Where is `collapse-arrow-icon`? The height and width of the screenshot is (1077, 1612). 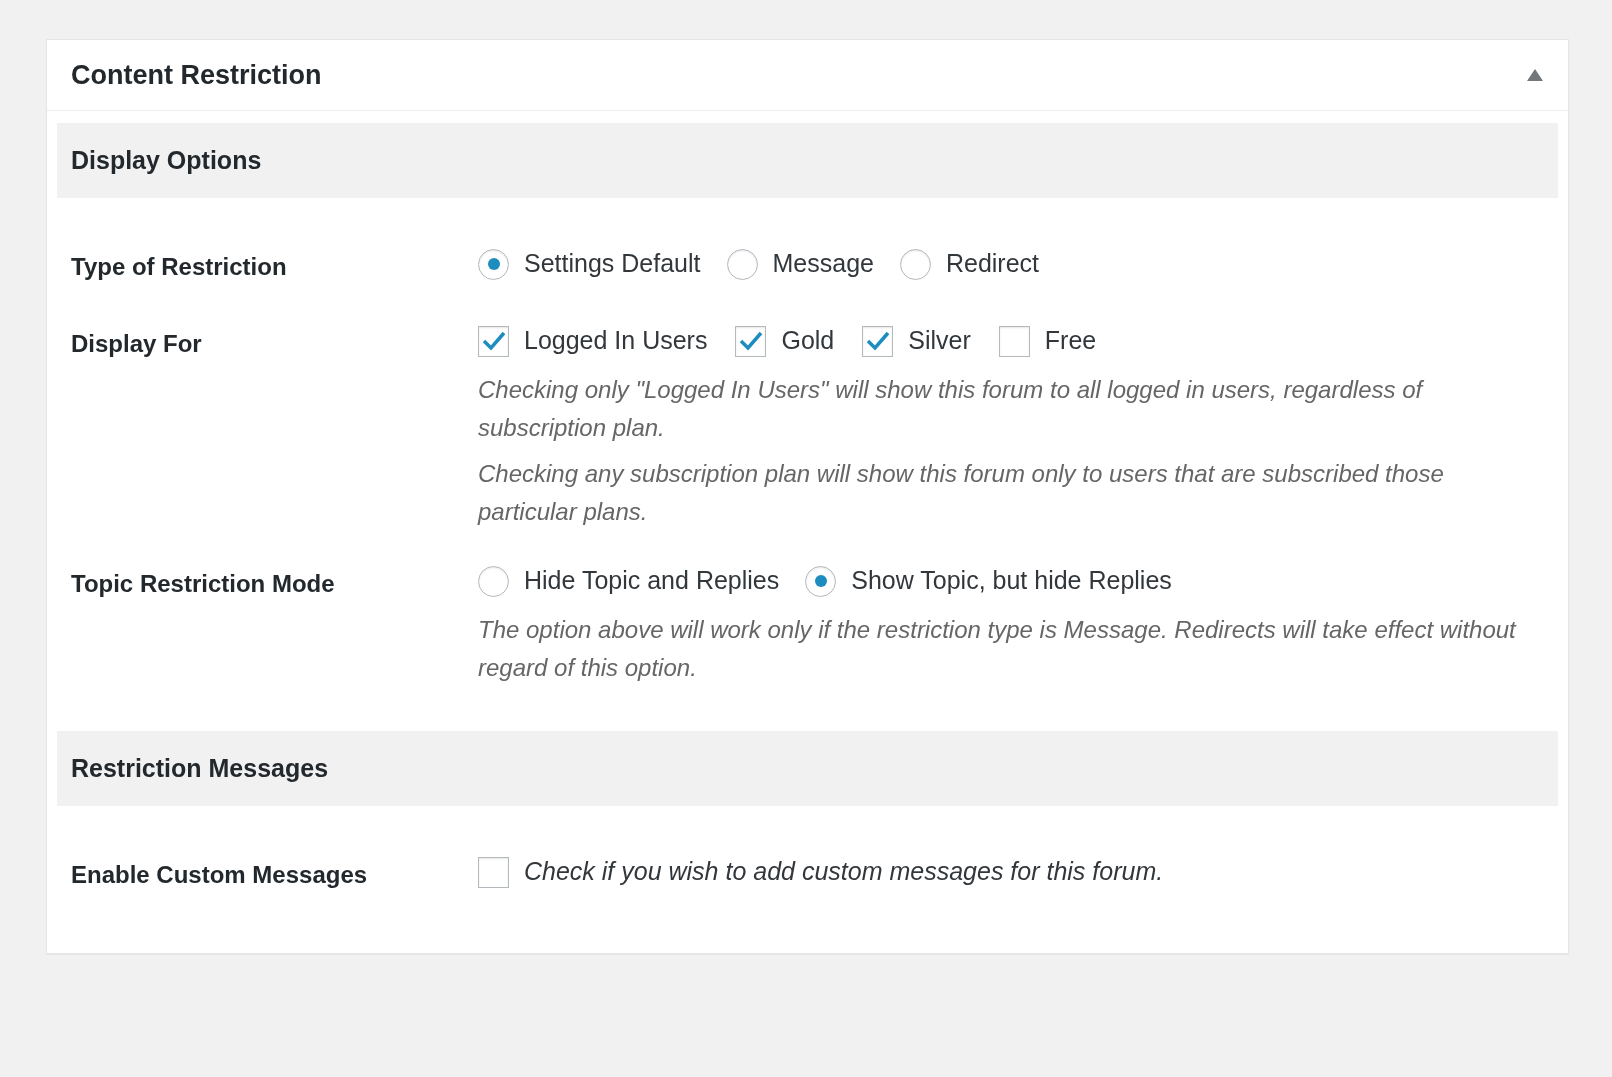
collapse-arrow-icon is located at coordinates (1535, 75).